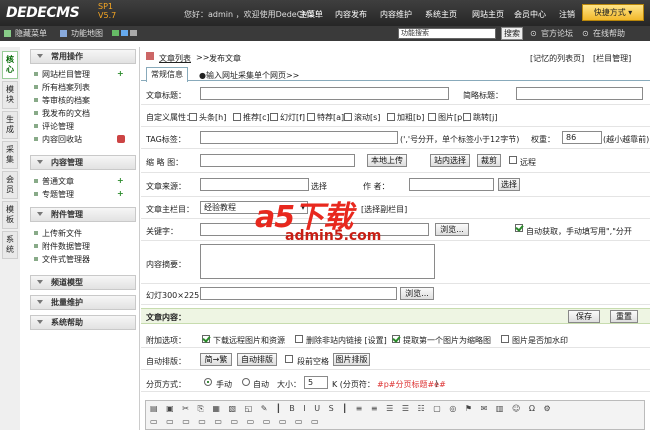 Image resolution: width=650 pixels, height=430 pixels. I want to click on manual-radio, so click(208, 382).